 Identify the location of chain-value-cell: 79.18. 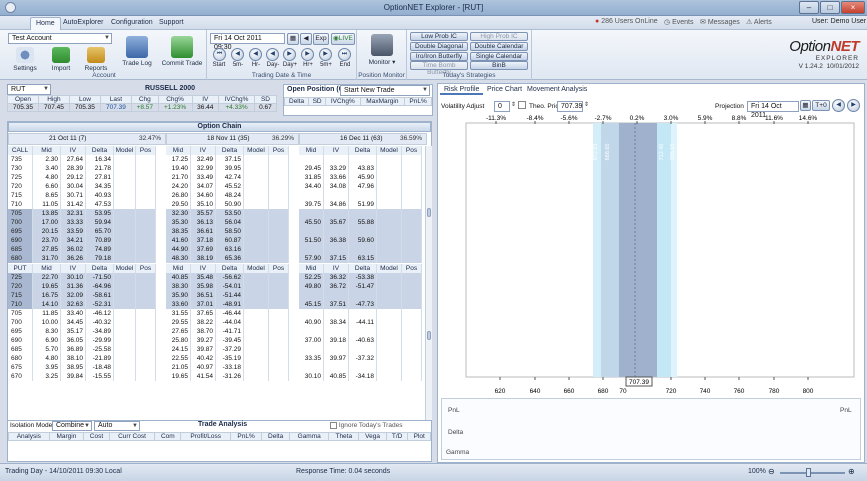
(100, 258).